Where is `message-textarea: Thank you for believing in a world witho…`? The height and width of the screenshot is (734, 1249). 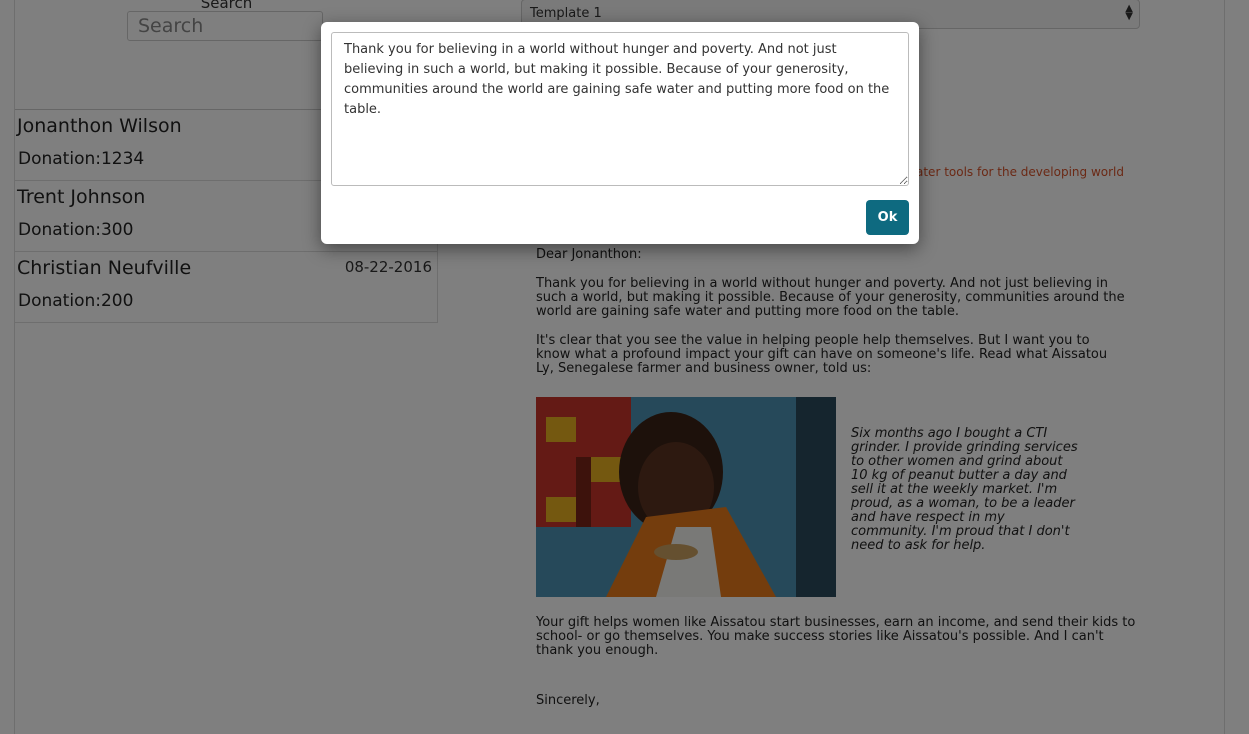
message-textarea: Thank you for believing in a world witho… is located at coordinates (620, 109).